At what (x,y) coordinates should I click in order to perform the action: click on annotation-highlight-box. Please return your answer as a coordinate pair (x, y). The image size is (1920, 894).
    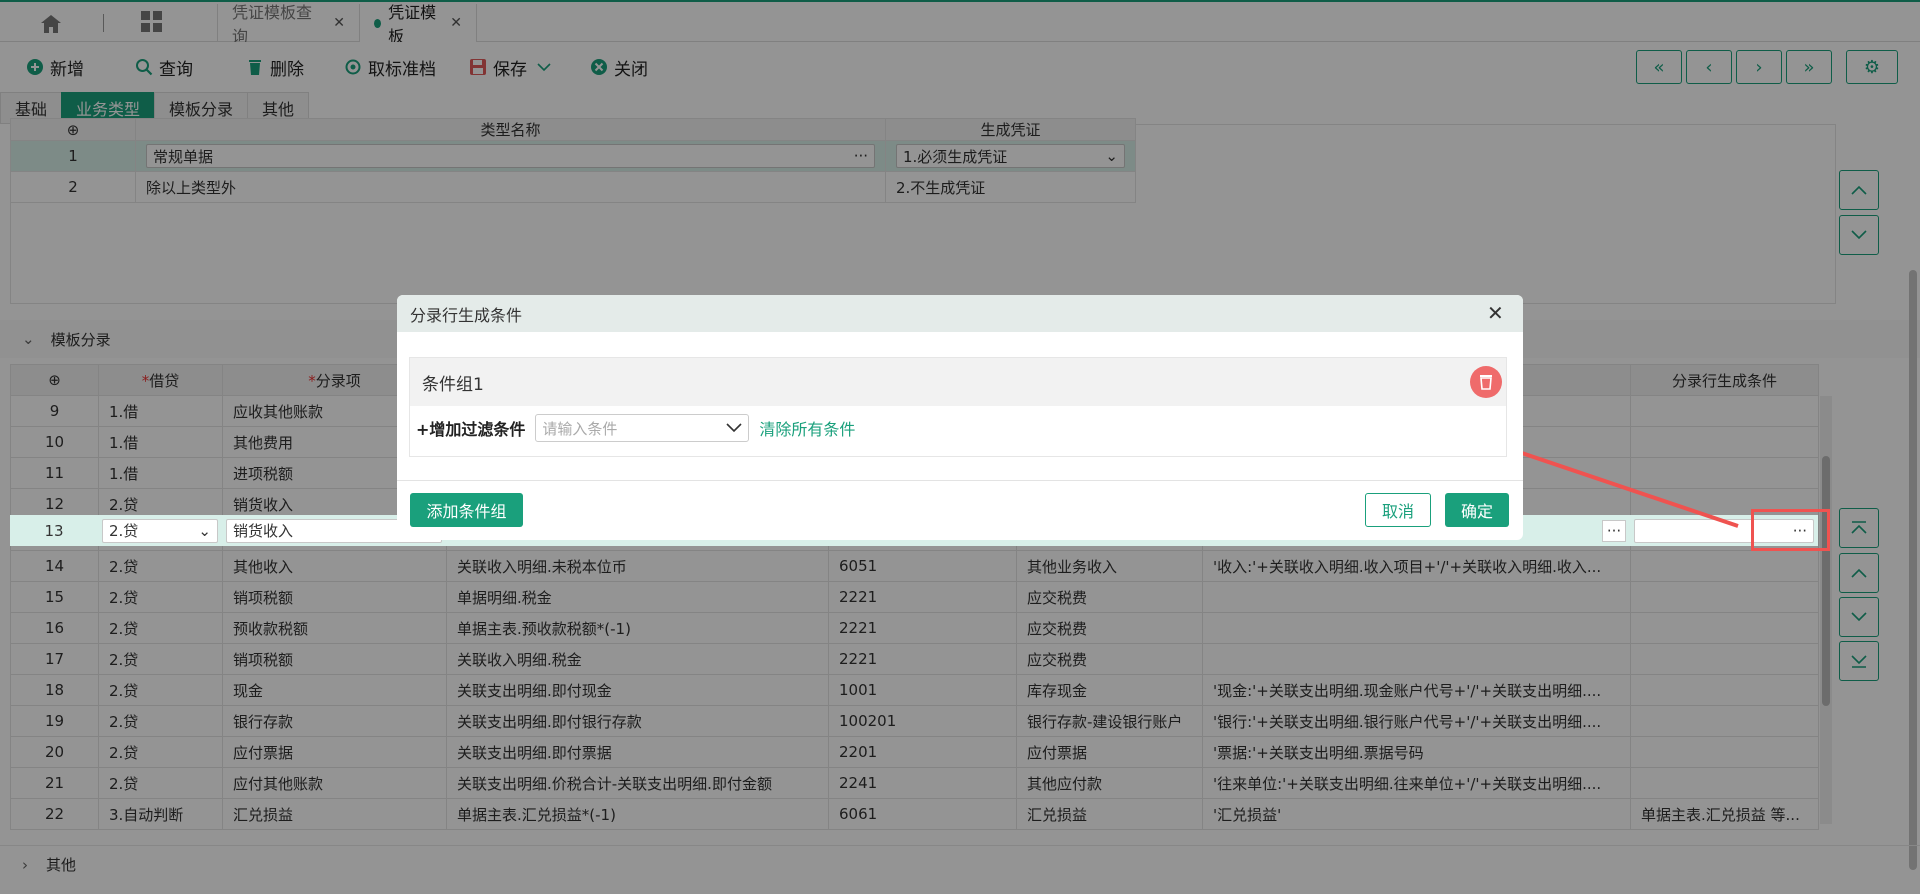
    Looking at the image, I should click on (1790, 530).